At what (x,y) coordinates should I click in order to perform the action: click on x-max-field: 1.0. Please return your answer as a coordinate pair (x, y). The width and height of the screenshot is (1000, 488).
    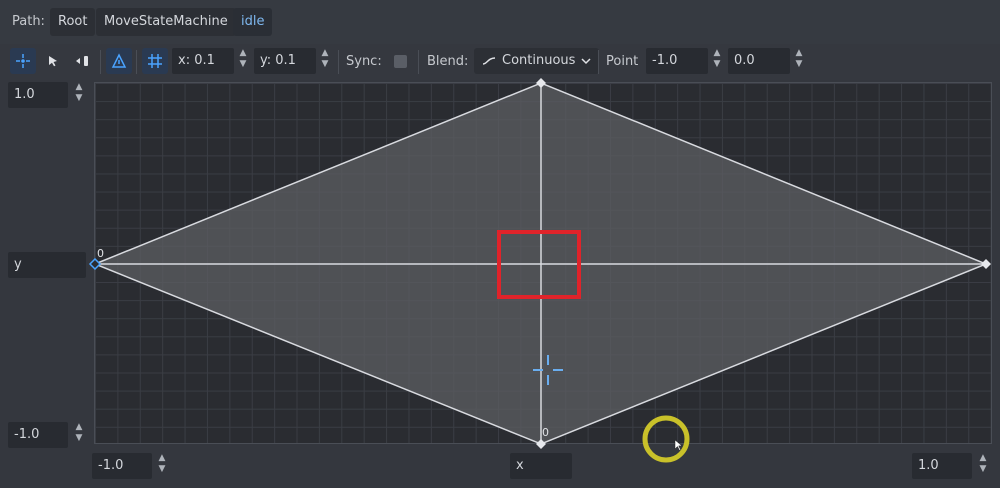
    Looking at the image, I should click on (942, 466).